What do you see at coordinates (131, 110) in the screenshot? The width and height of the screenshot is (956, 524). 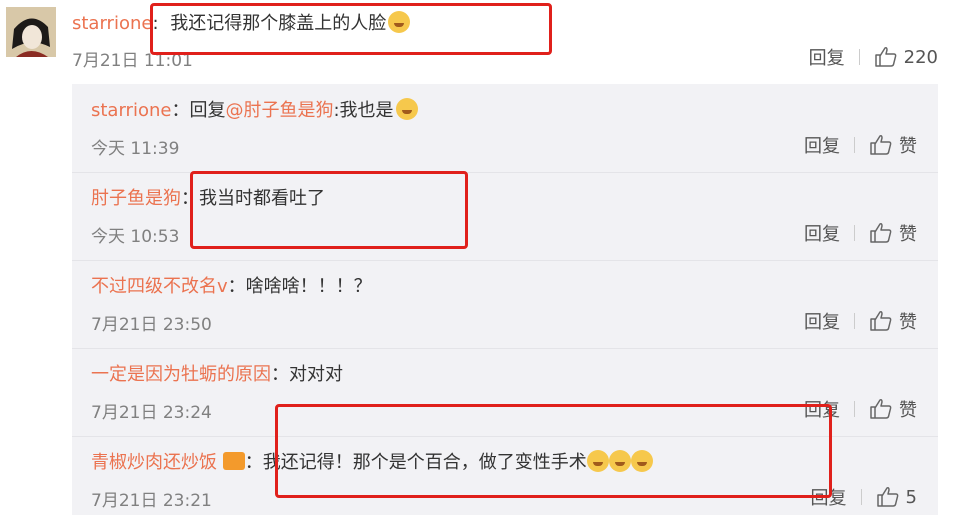 I see `reply-username: starrione` at bounding box center [131, 110].